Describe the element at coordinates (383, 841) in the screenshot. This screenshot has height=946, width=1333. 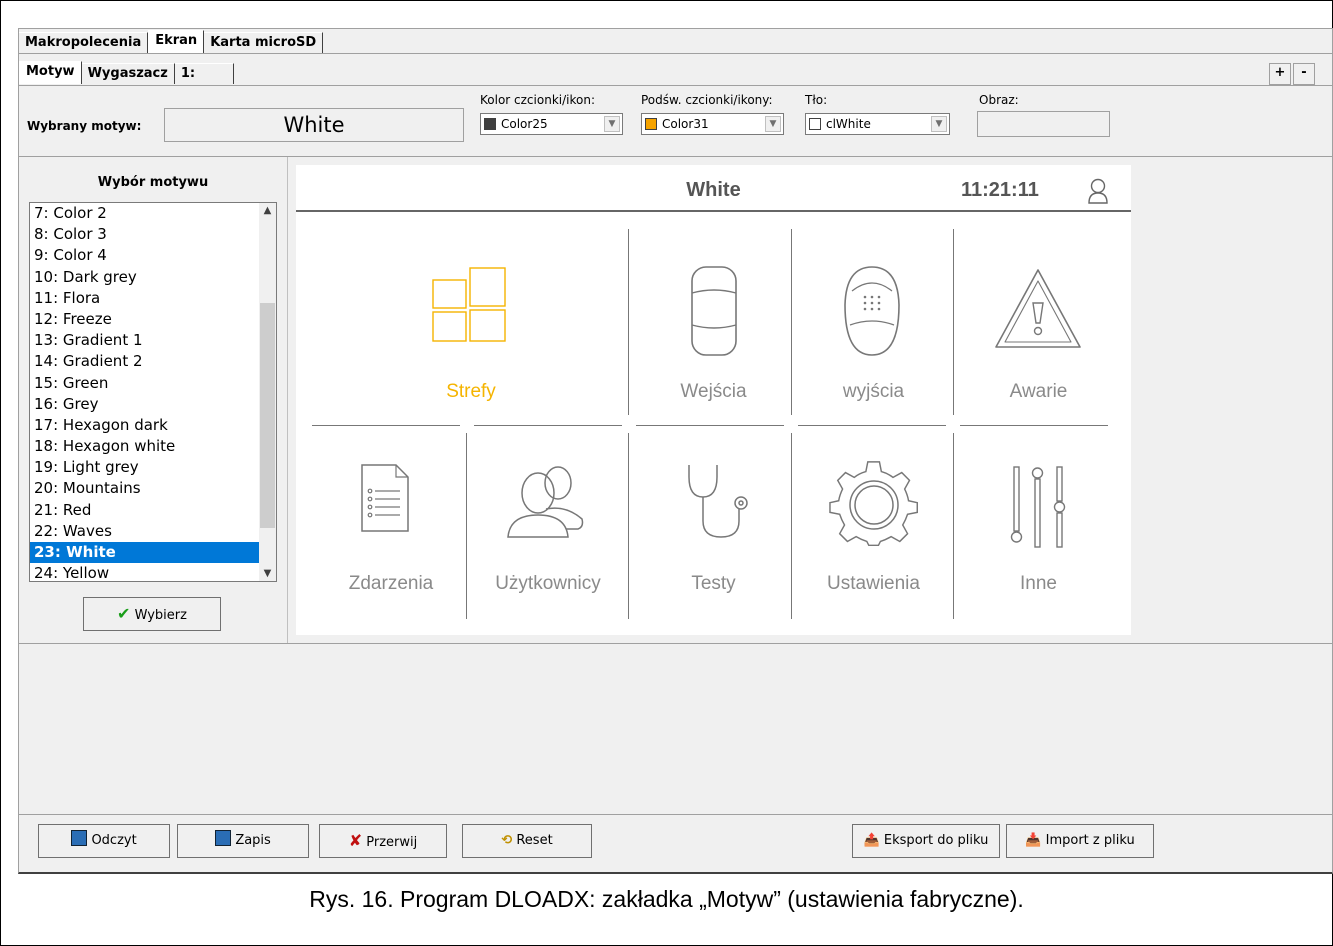
I see `abort-button: ✘ Przerwij` at that location.